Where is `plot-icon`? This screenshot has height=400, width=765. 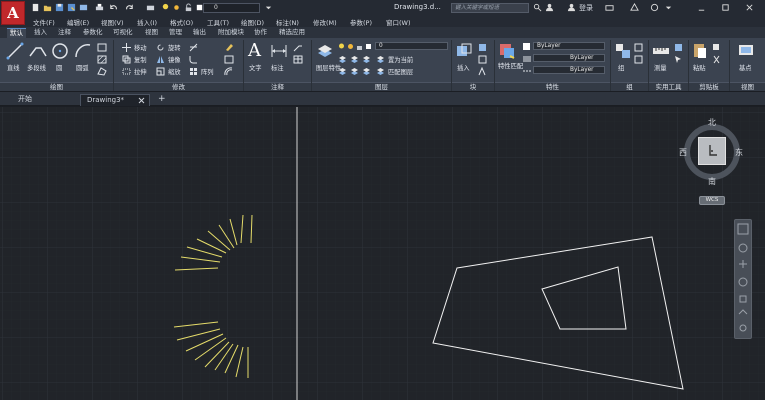 plot-icon is located at coordinates (150, 7).